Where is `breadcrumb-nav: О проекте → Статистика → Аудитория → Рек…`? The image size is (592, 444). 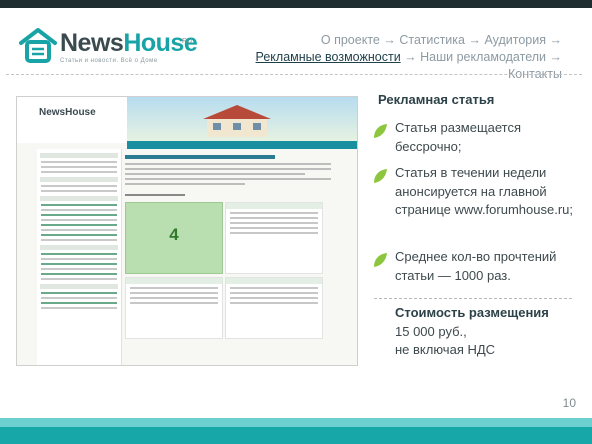 breadcrumb-nav: О проекте → Статистика → Аудитория → Рек… is located at coordinates (382, 57).